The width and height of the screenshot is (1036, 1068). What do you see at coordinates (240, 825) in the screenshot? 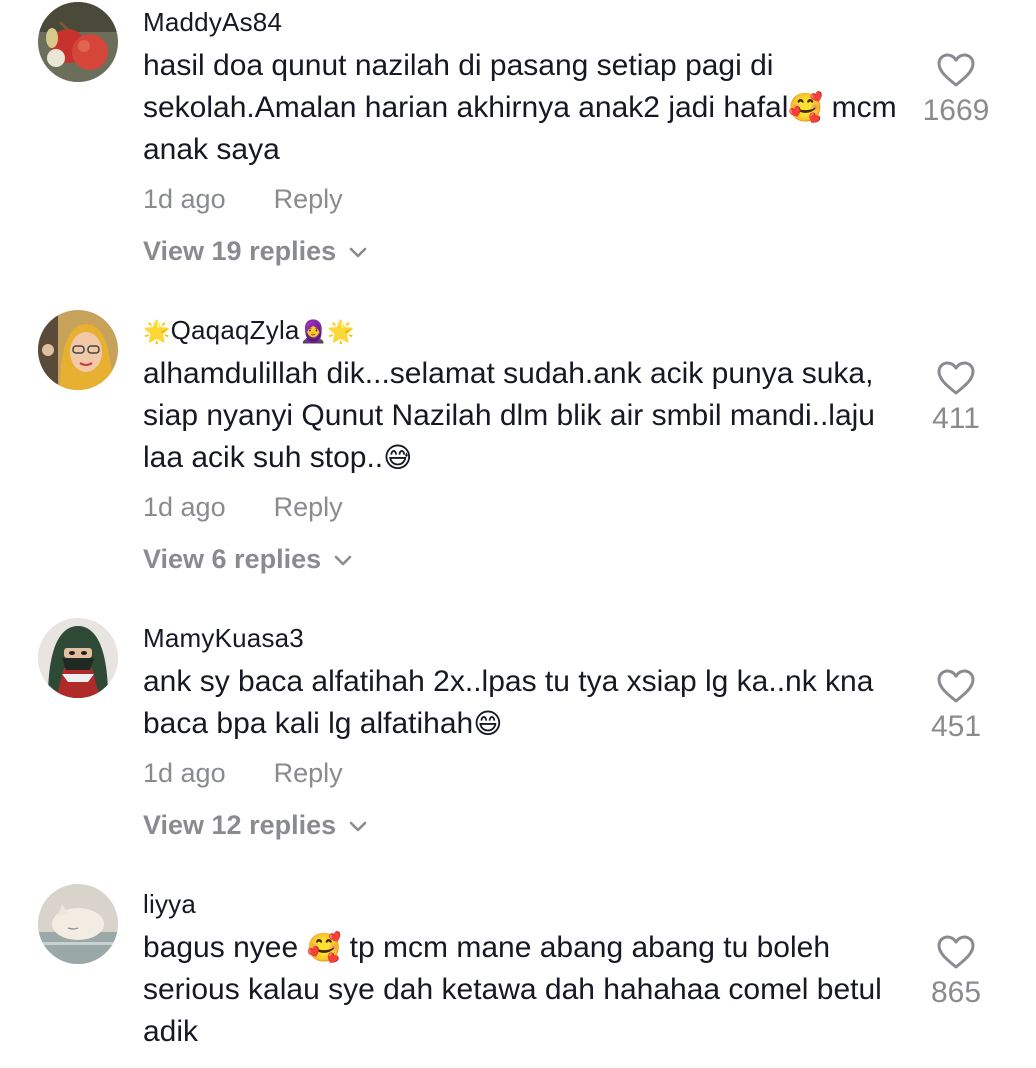
I see `view-replies-label: View 12 replies` at bounding box center [240, 825].